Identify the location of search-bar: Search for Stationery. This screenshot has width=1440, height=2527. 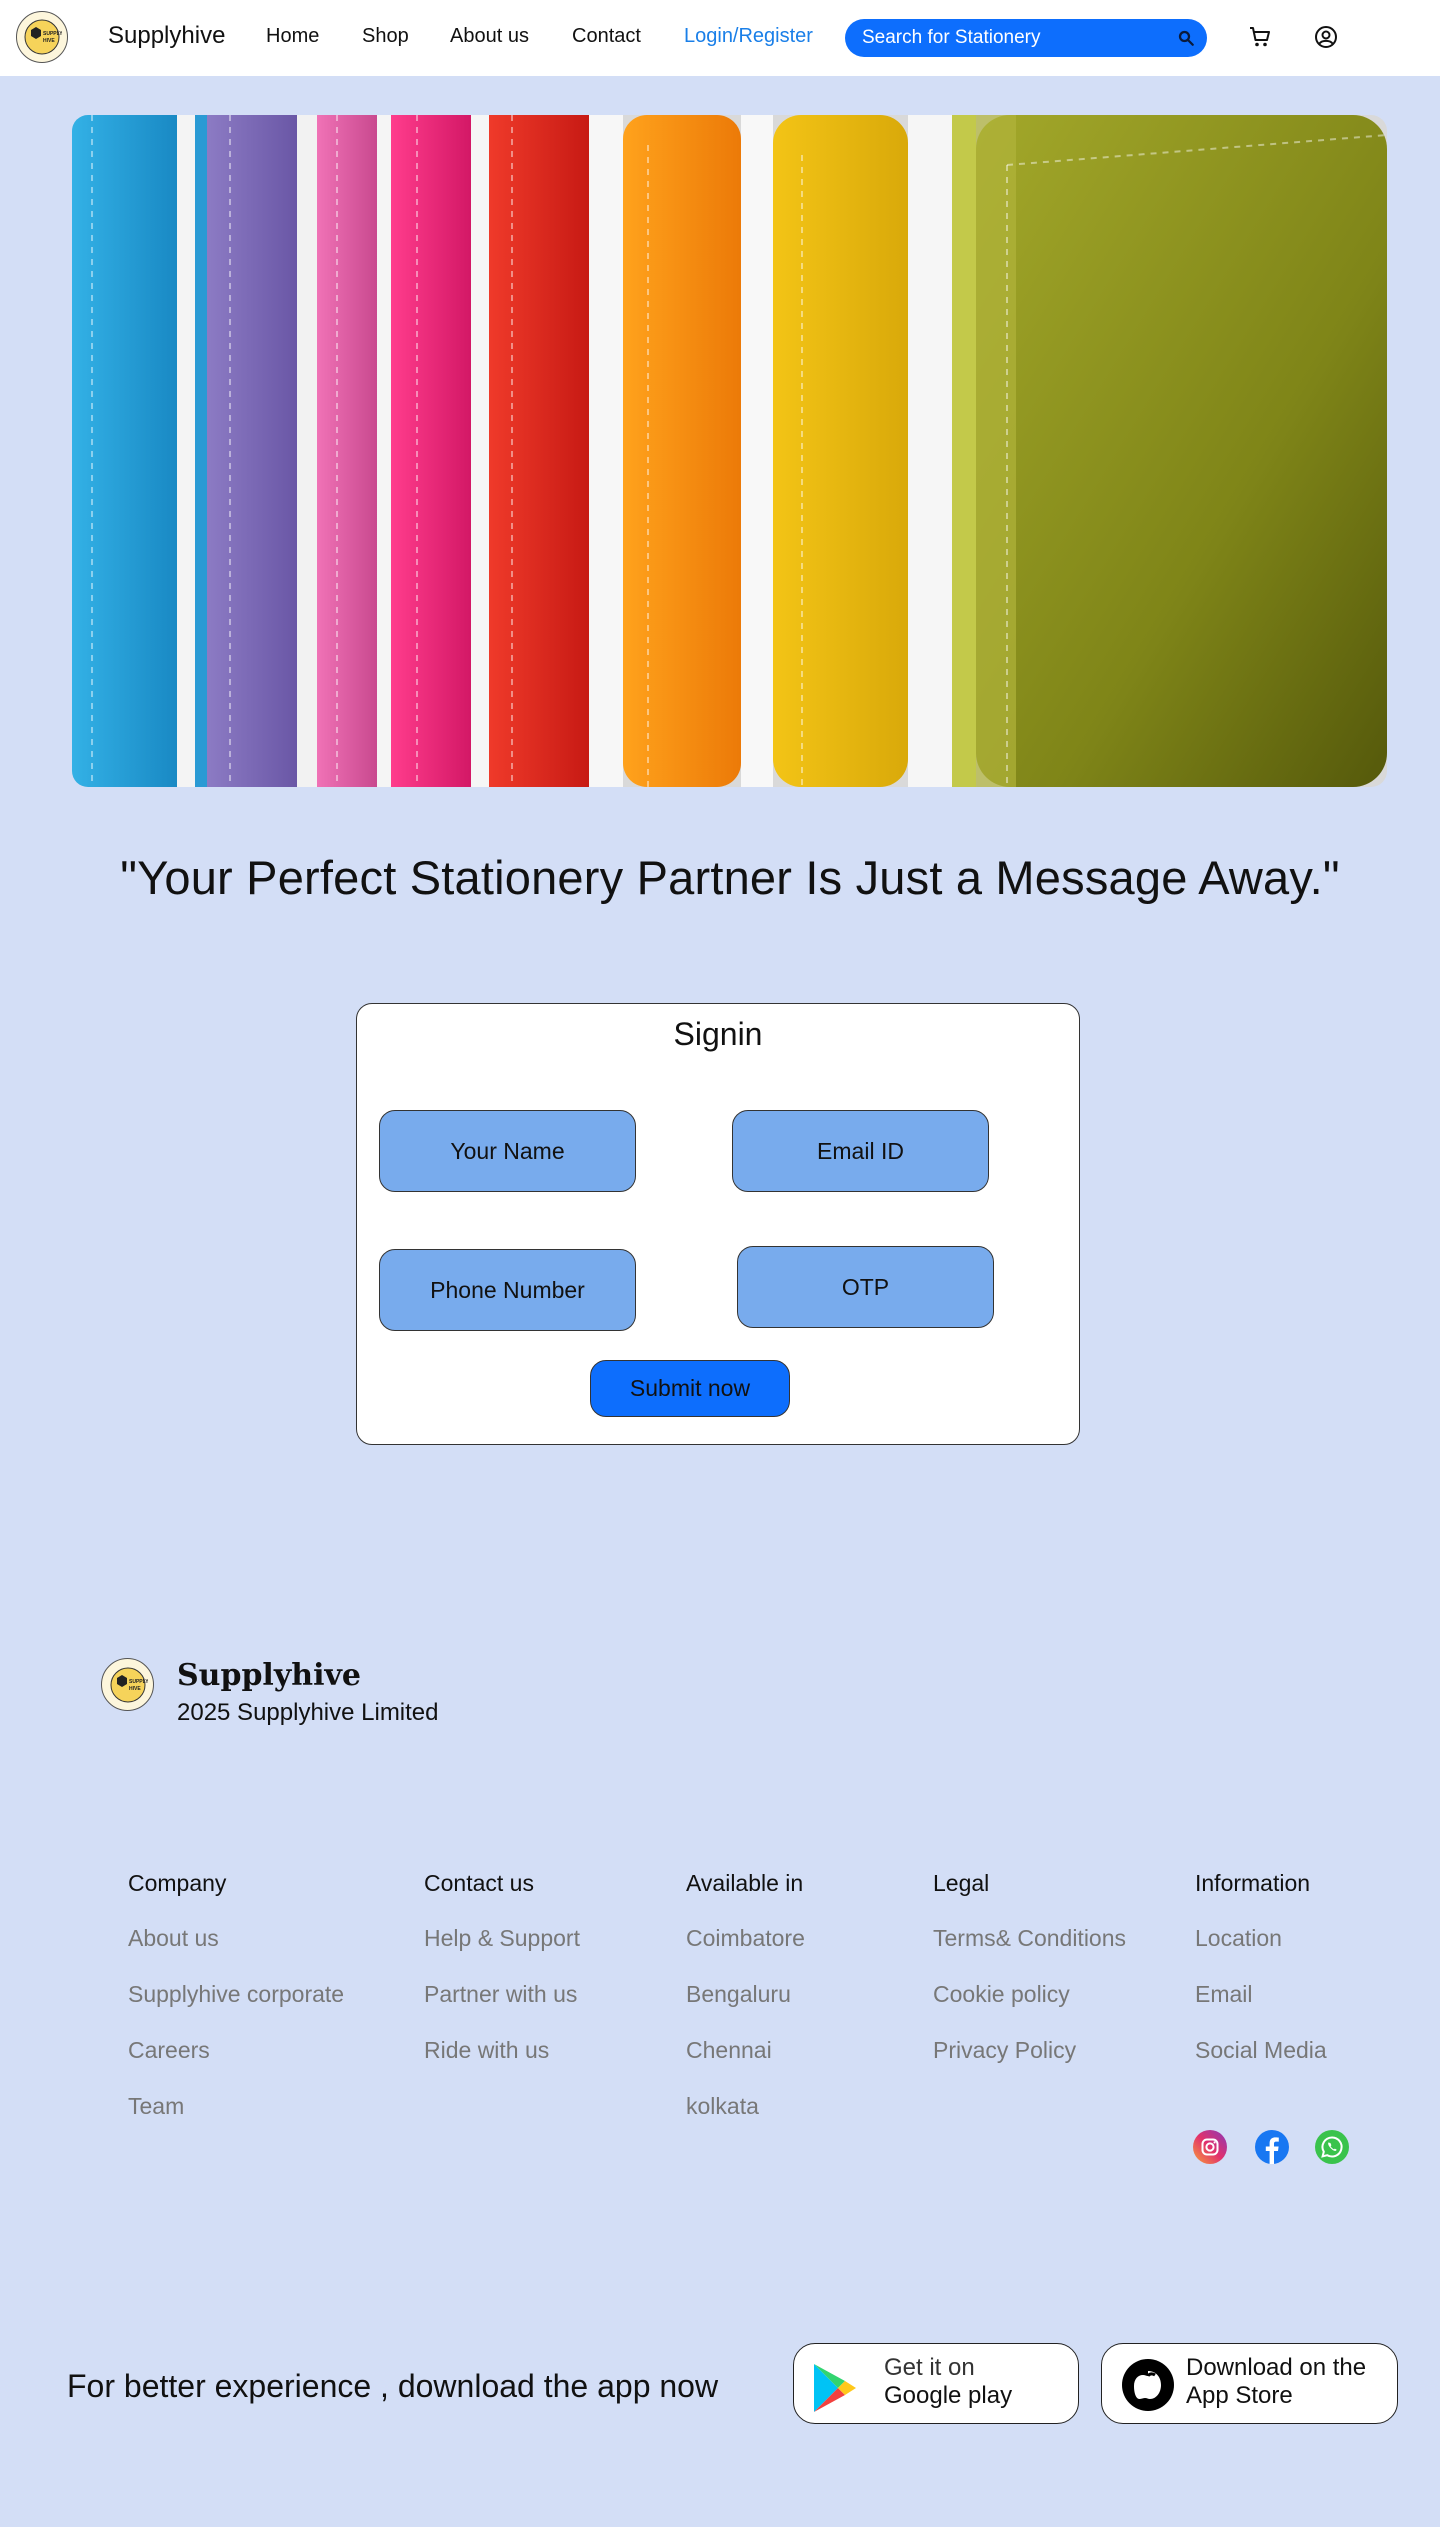
(1026, 38).